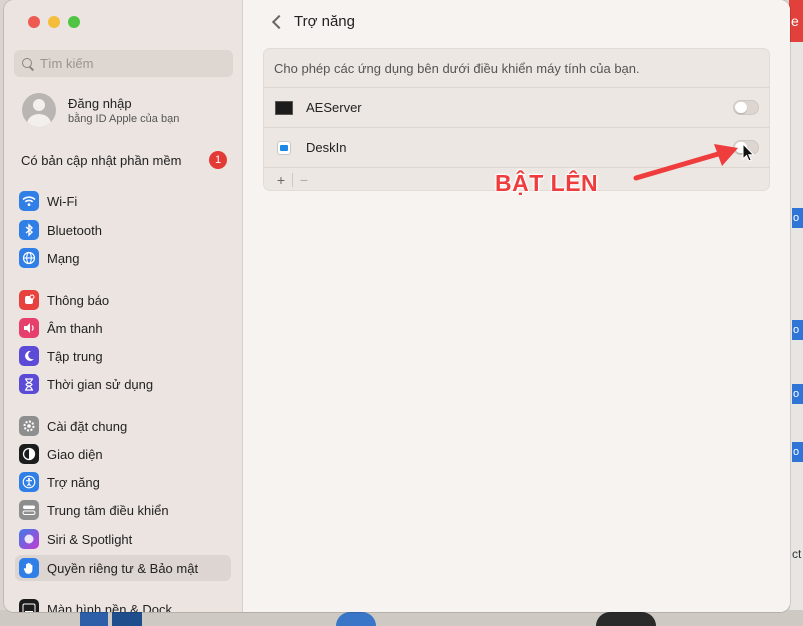 The height and width of the screenshot is (626, 803). What do you see at coordinates (75, 328) in the screenshot?
I see `sidebar-item-label: Âm thanh` at bounding box center [75, 328].